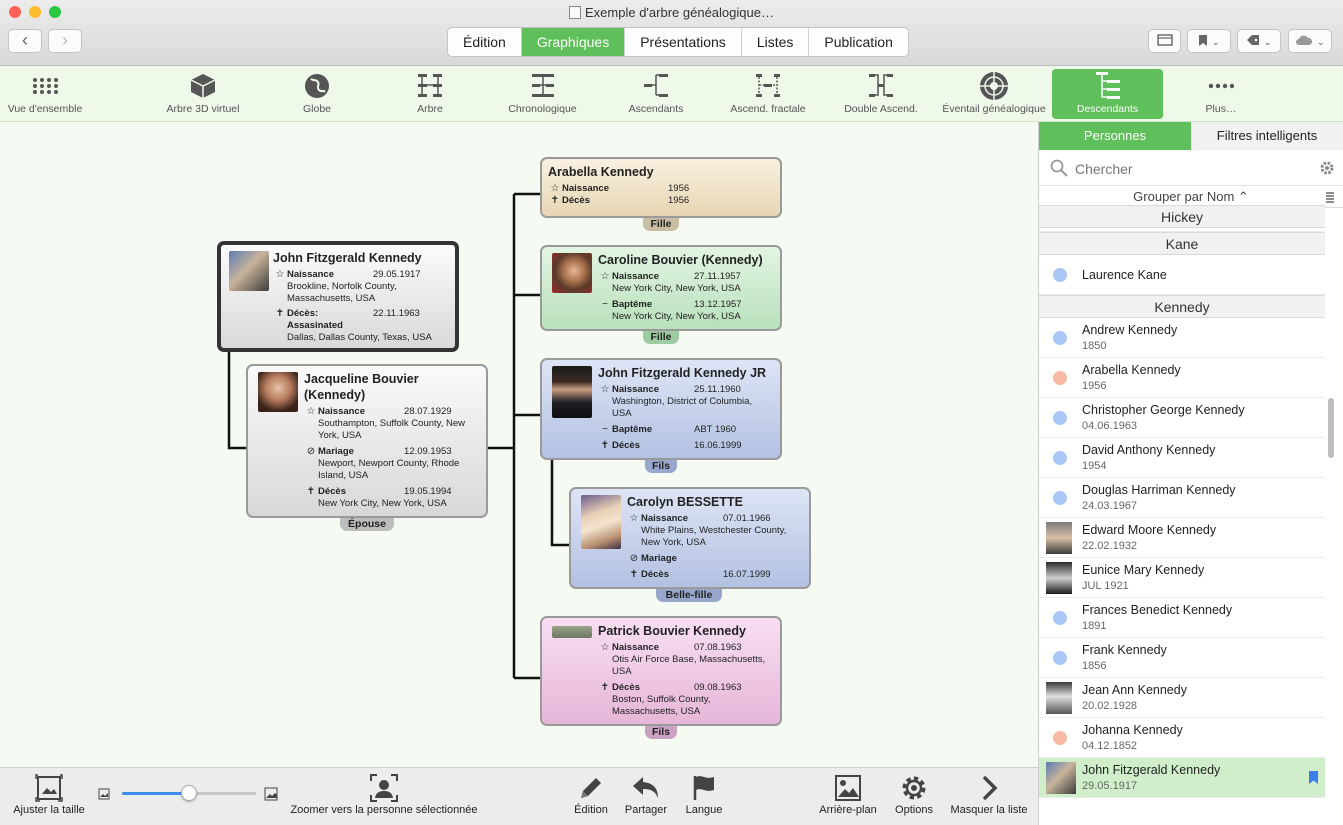  Describe the element at coordinates (646, 794) in the screenshot. I see `share-button: Partager` at that location.